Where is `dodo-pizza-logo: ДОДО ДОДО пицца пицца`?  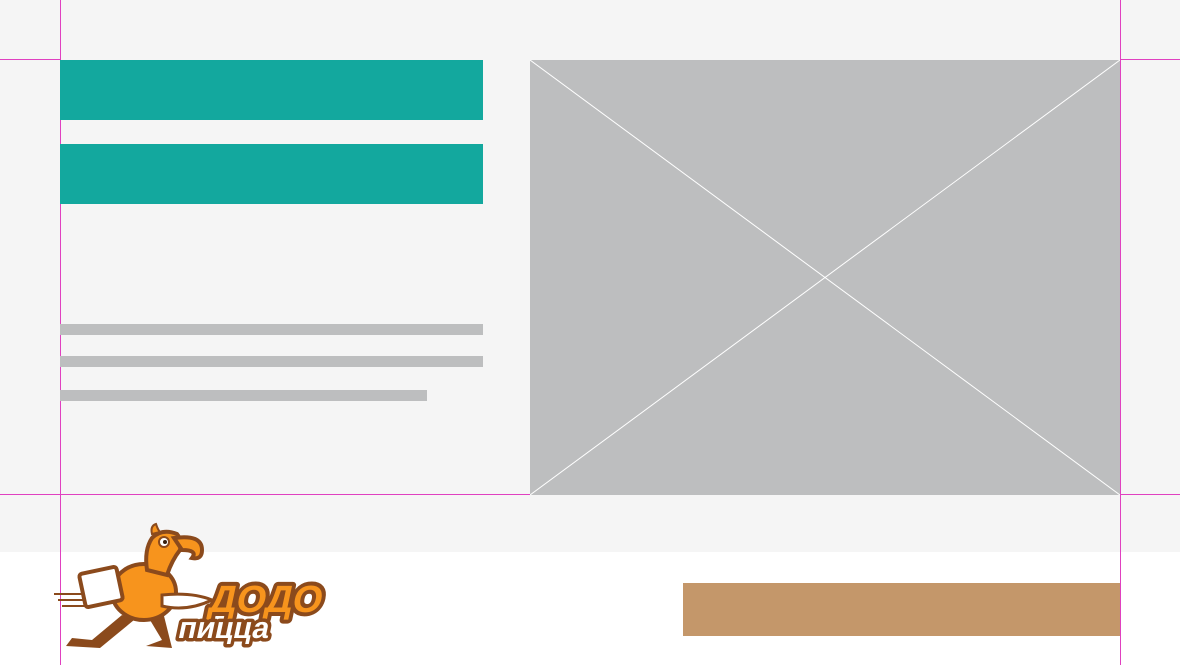 dodo-pizza-logo: ДОДО ДОДО пицца пицца is located at coordinates (202, 587).